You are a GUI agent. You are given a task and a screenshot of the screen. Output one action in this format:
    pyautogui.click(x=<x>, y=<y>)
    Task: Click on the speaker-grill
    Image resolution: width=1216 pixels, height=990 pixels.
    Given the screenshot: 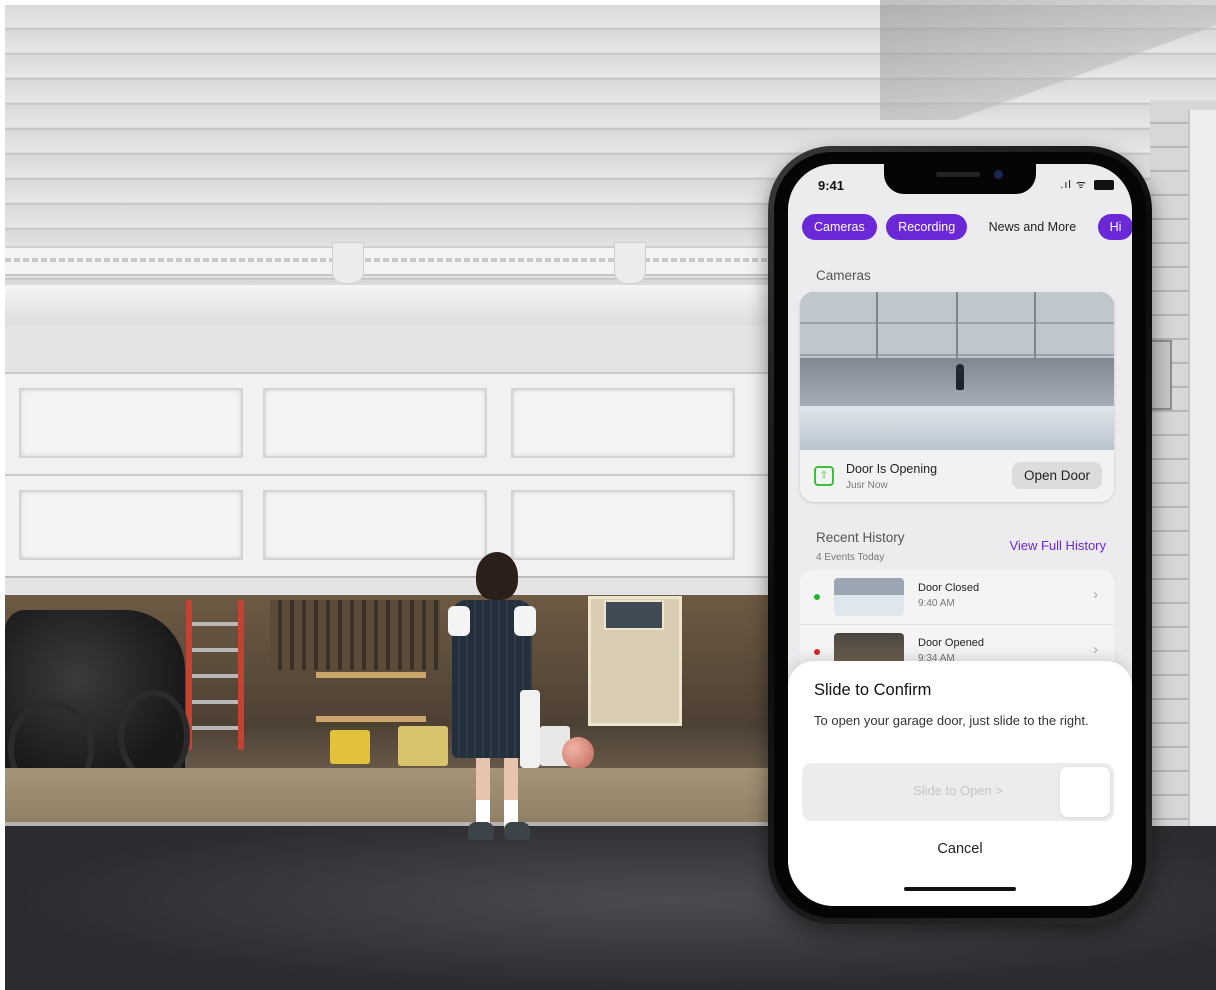 What is the action you would take?
    pyautogui.click(x=958, y=174)
    